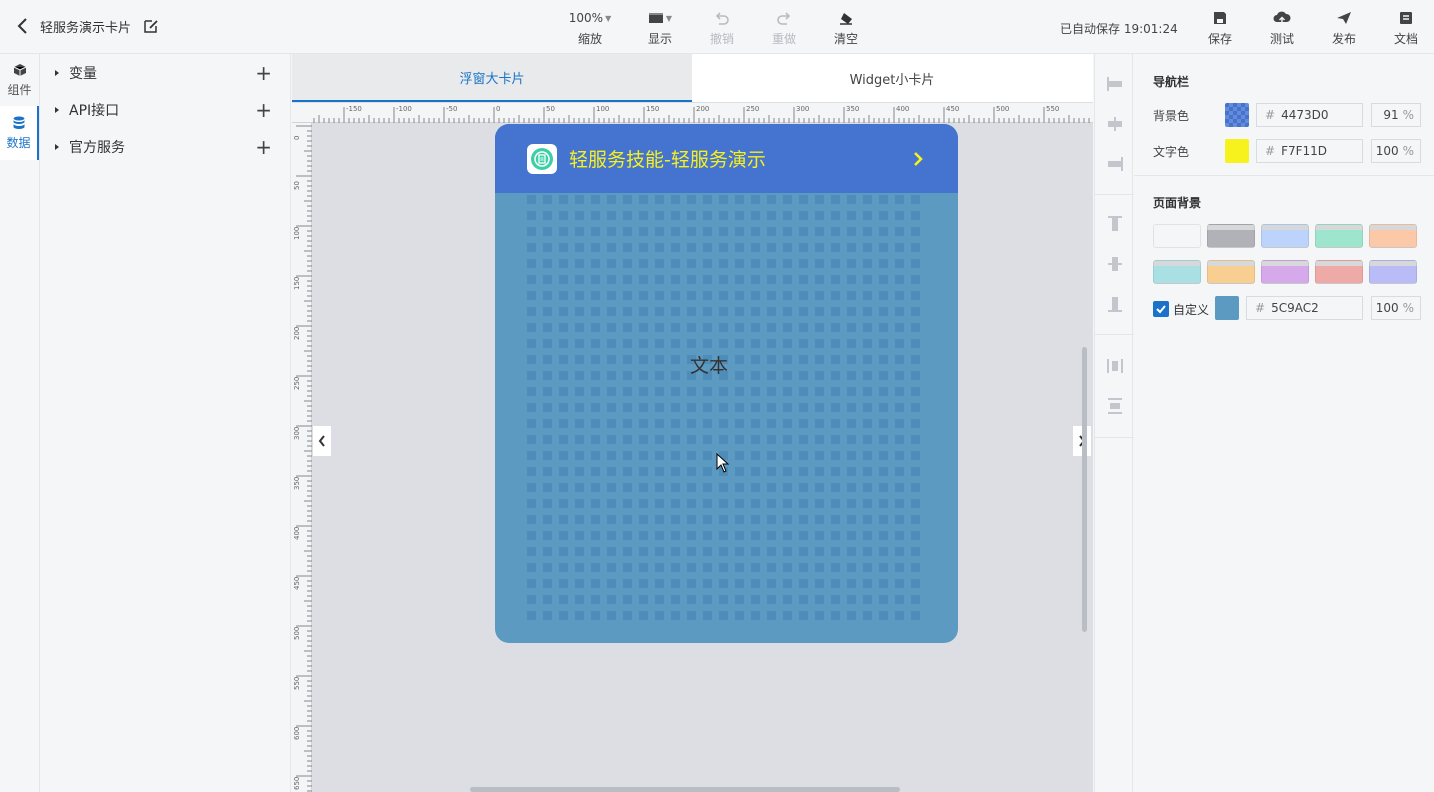 The width and height of the screenshot is (1434, 792). What do you see at coordinates (1115, 84) in the screenshot?
I see `align-left-icon` at bounding box center [1115, 84].